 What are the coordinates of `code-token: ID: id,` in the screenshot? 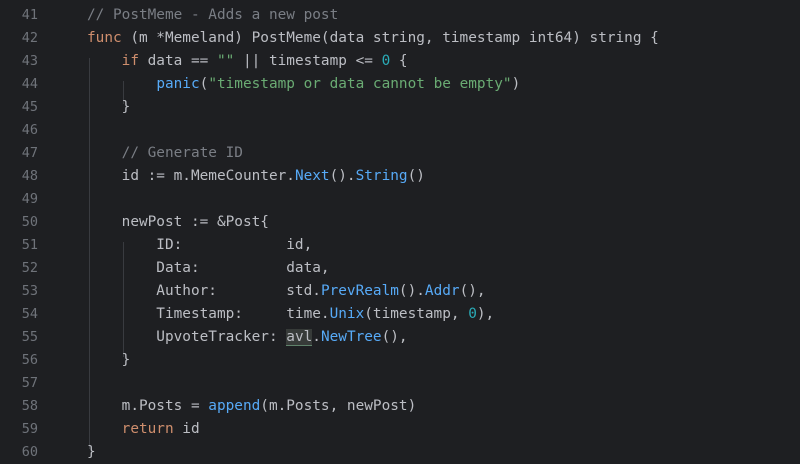 It's located at (200, 245).